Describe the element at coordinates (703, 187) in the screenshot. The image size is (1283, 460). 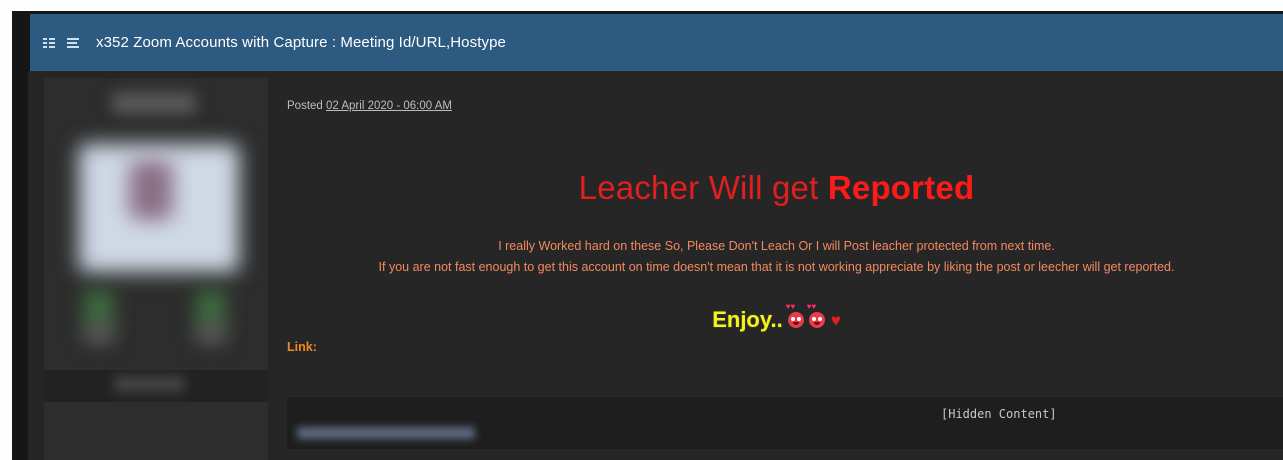
I see `headline-regular: Leacher Will get` at that location.